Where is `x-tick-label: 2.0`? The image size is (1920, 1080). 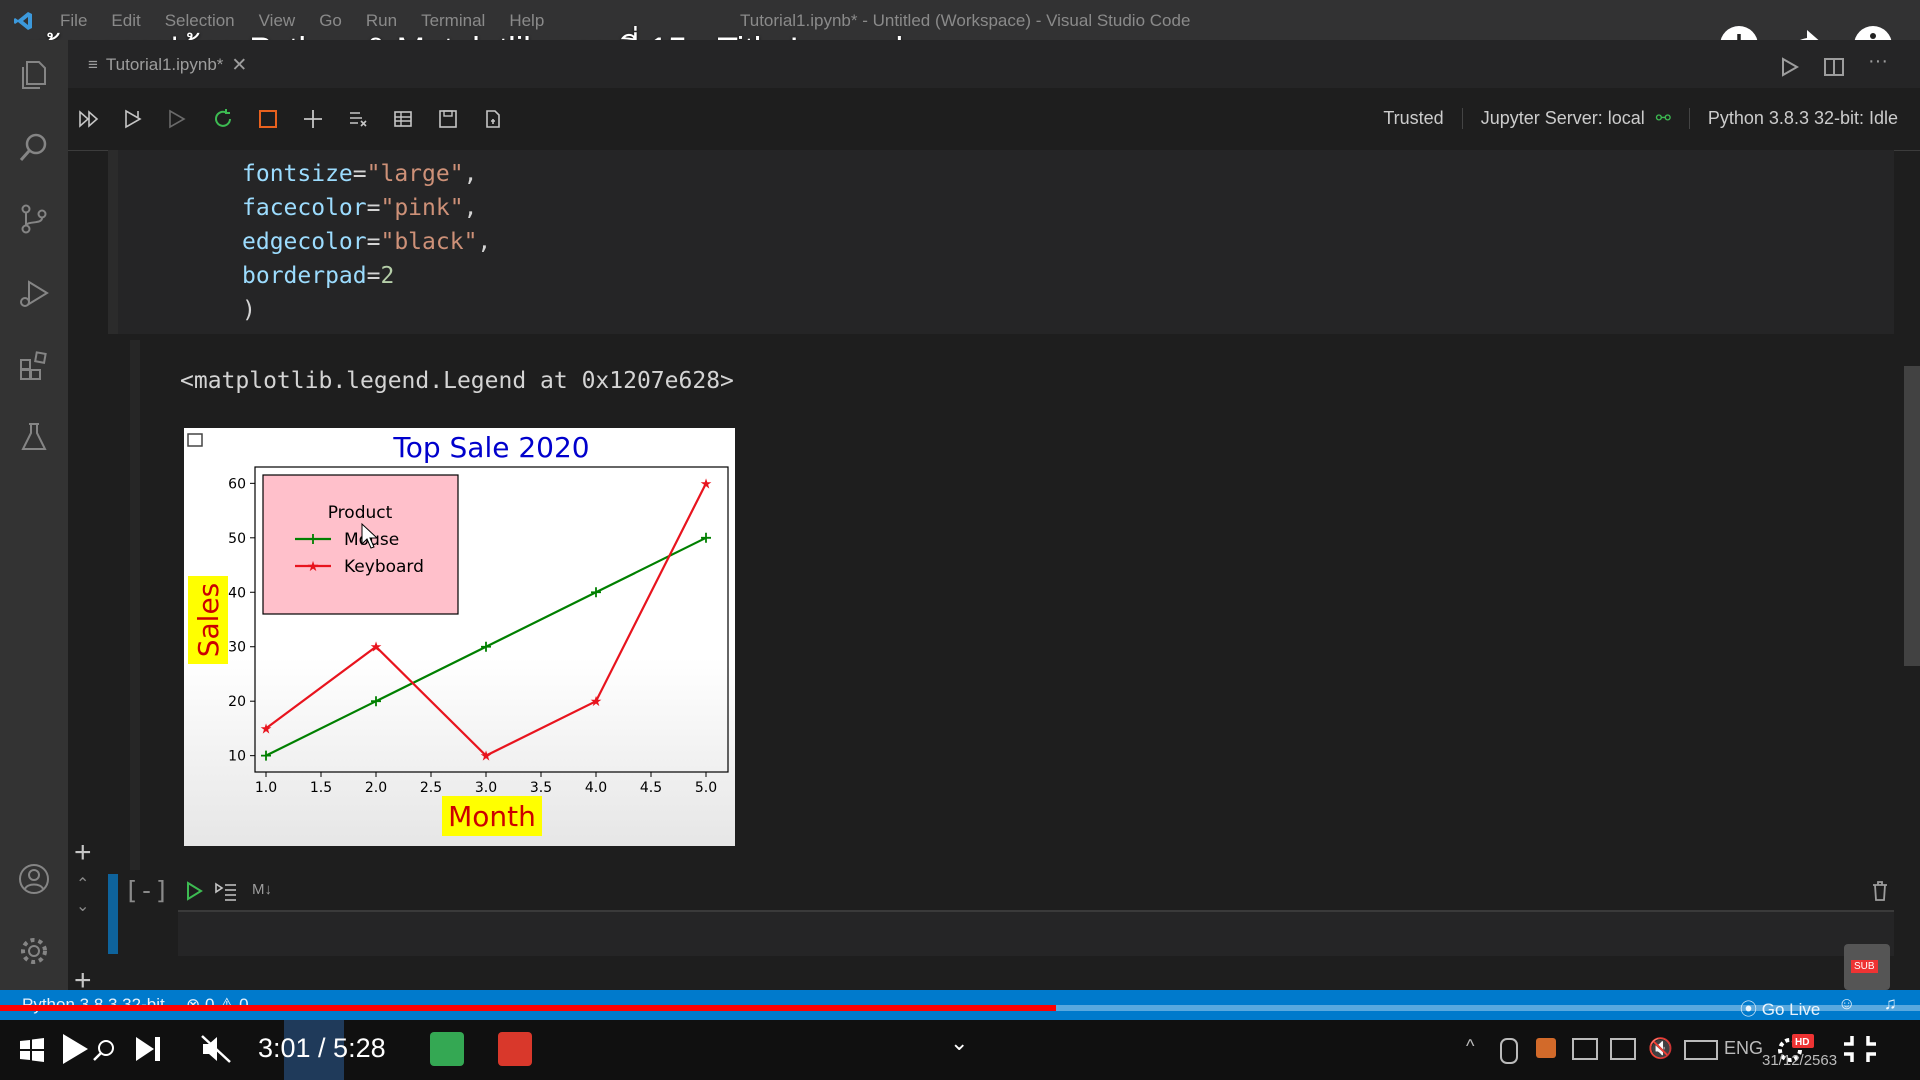
x-tick-label: 2.0 is located at coordinates (376, 788).